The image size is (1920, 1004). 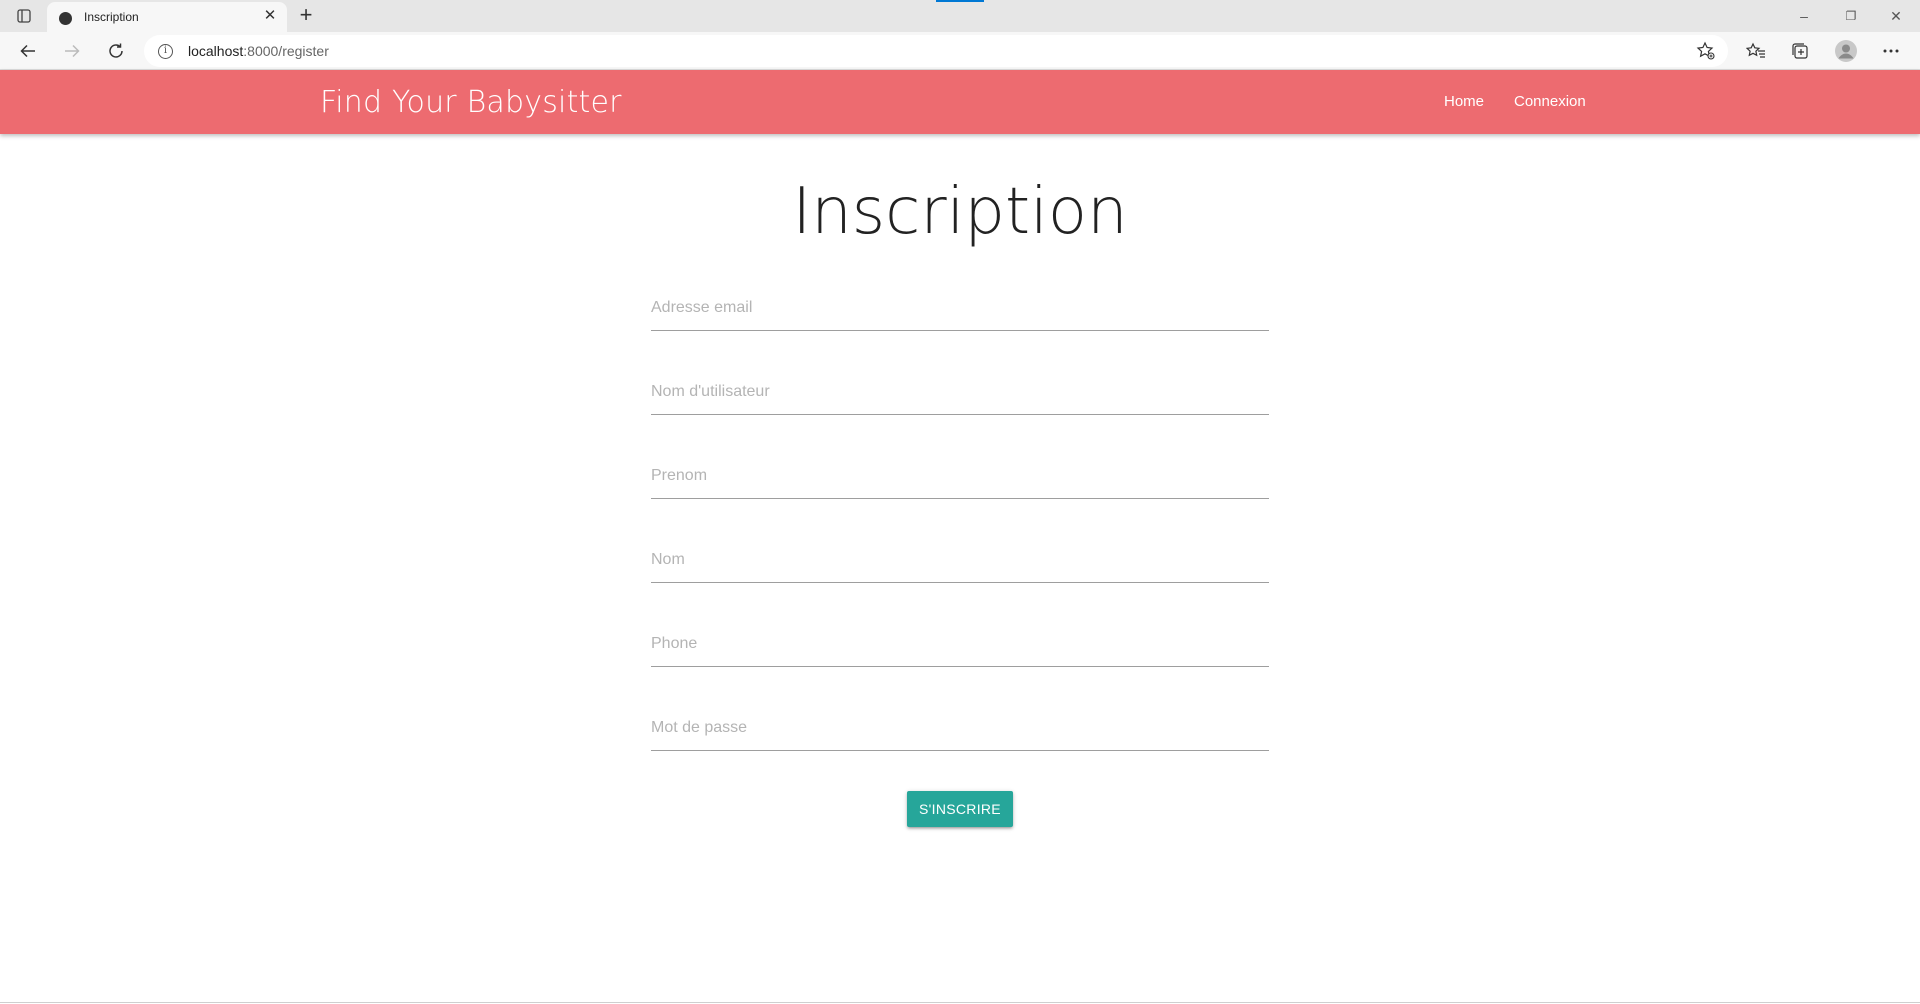 I want to click on drag-indicator, so click(x=960, y=1).